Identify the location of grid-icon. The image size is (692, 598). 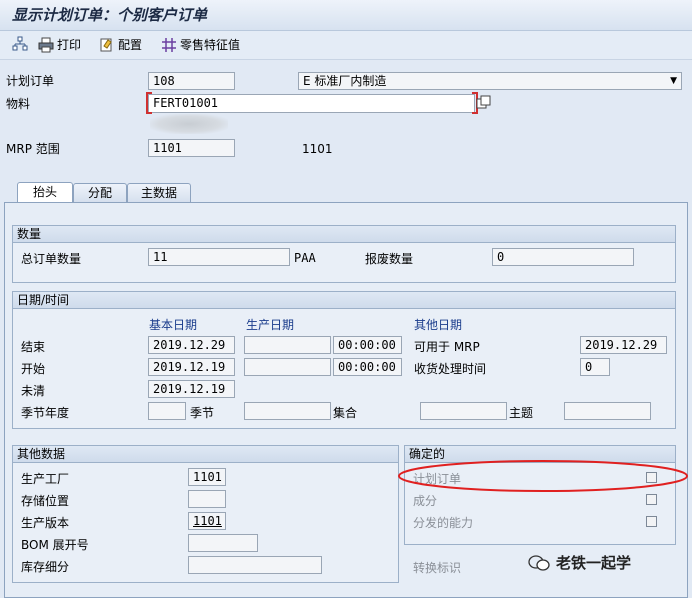
(169, 44).